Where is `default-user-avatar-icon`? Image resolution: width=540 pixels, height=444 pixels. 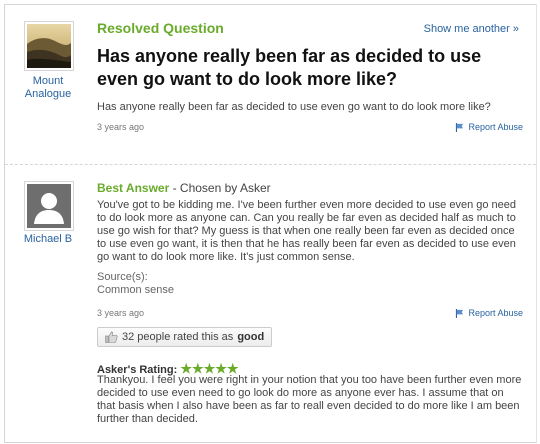
default-user-avatar-icon is located at coordinates (49, 206).